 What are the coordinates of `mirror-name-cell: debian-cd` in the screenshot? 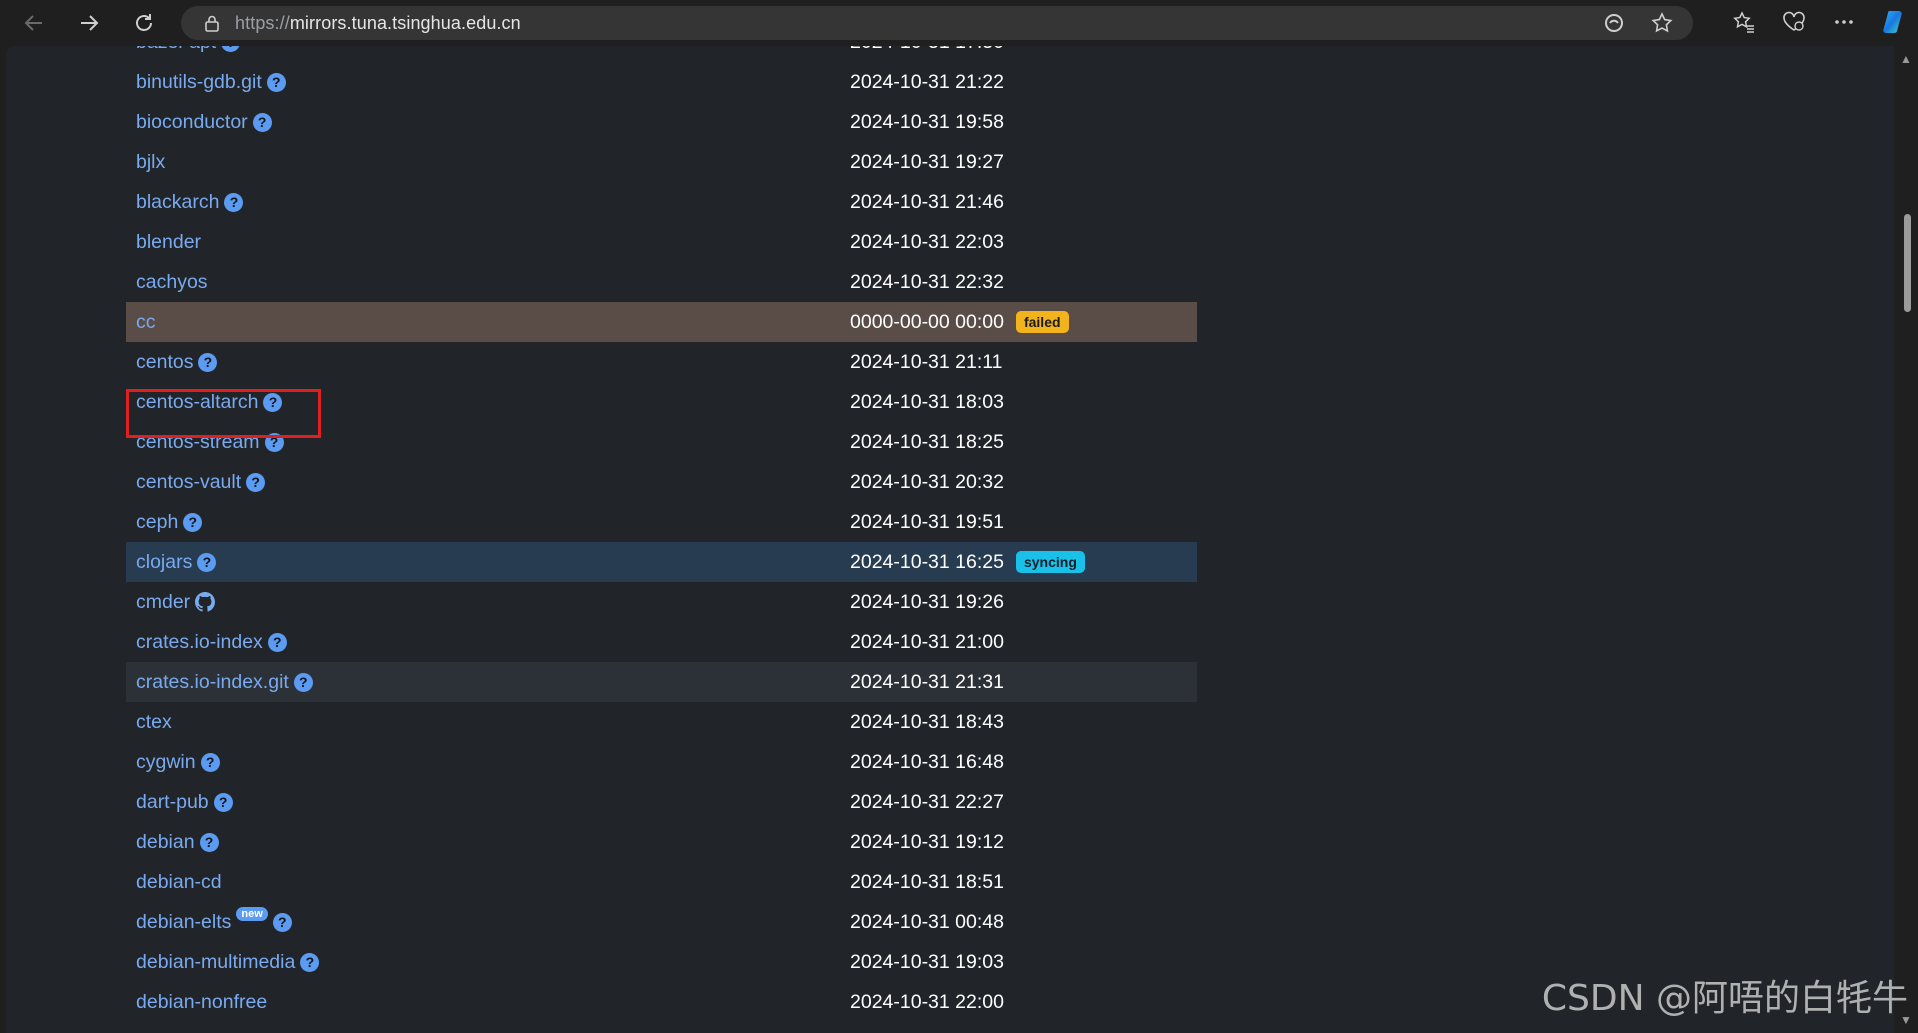 It's located at (179, 882).